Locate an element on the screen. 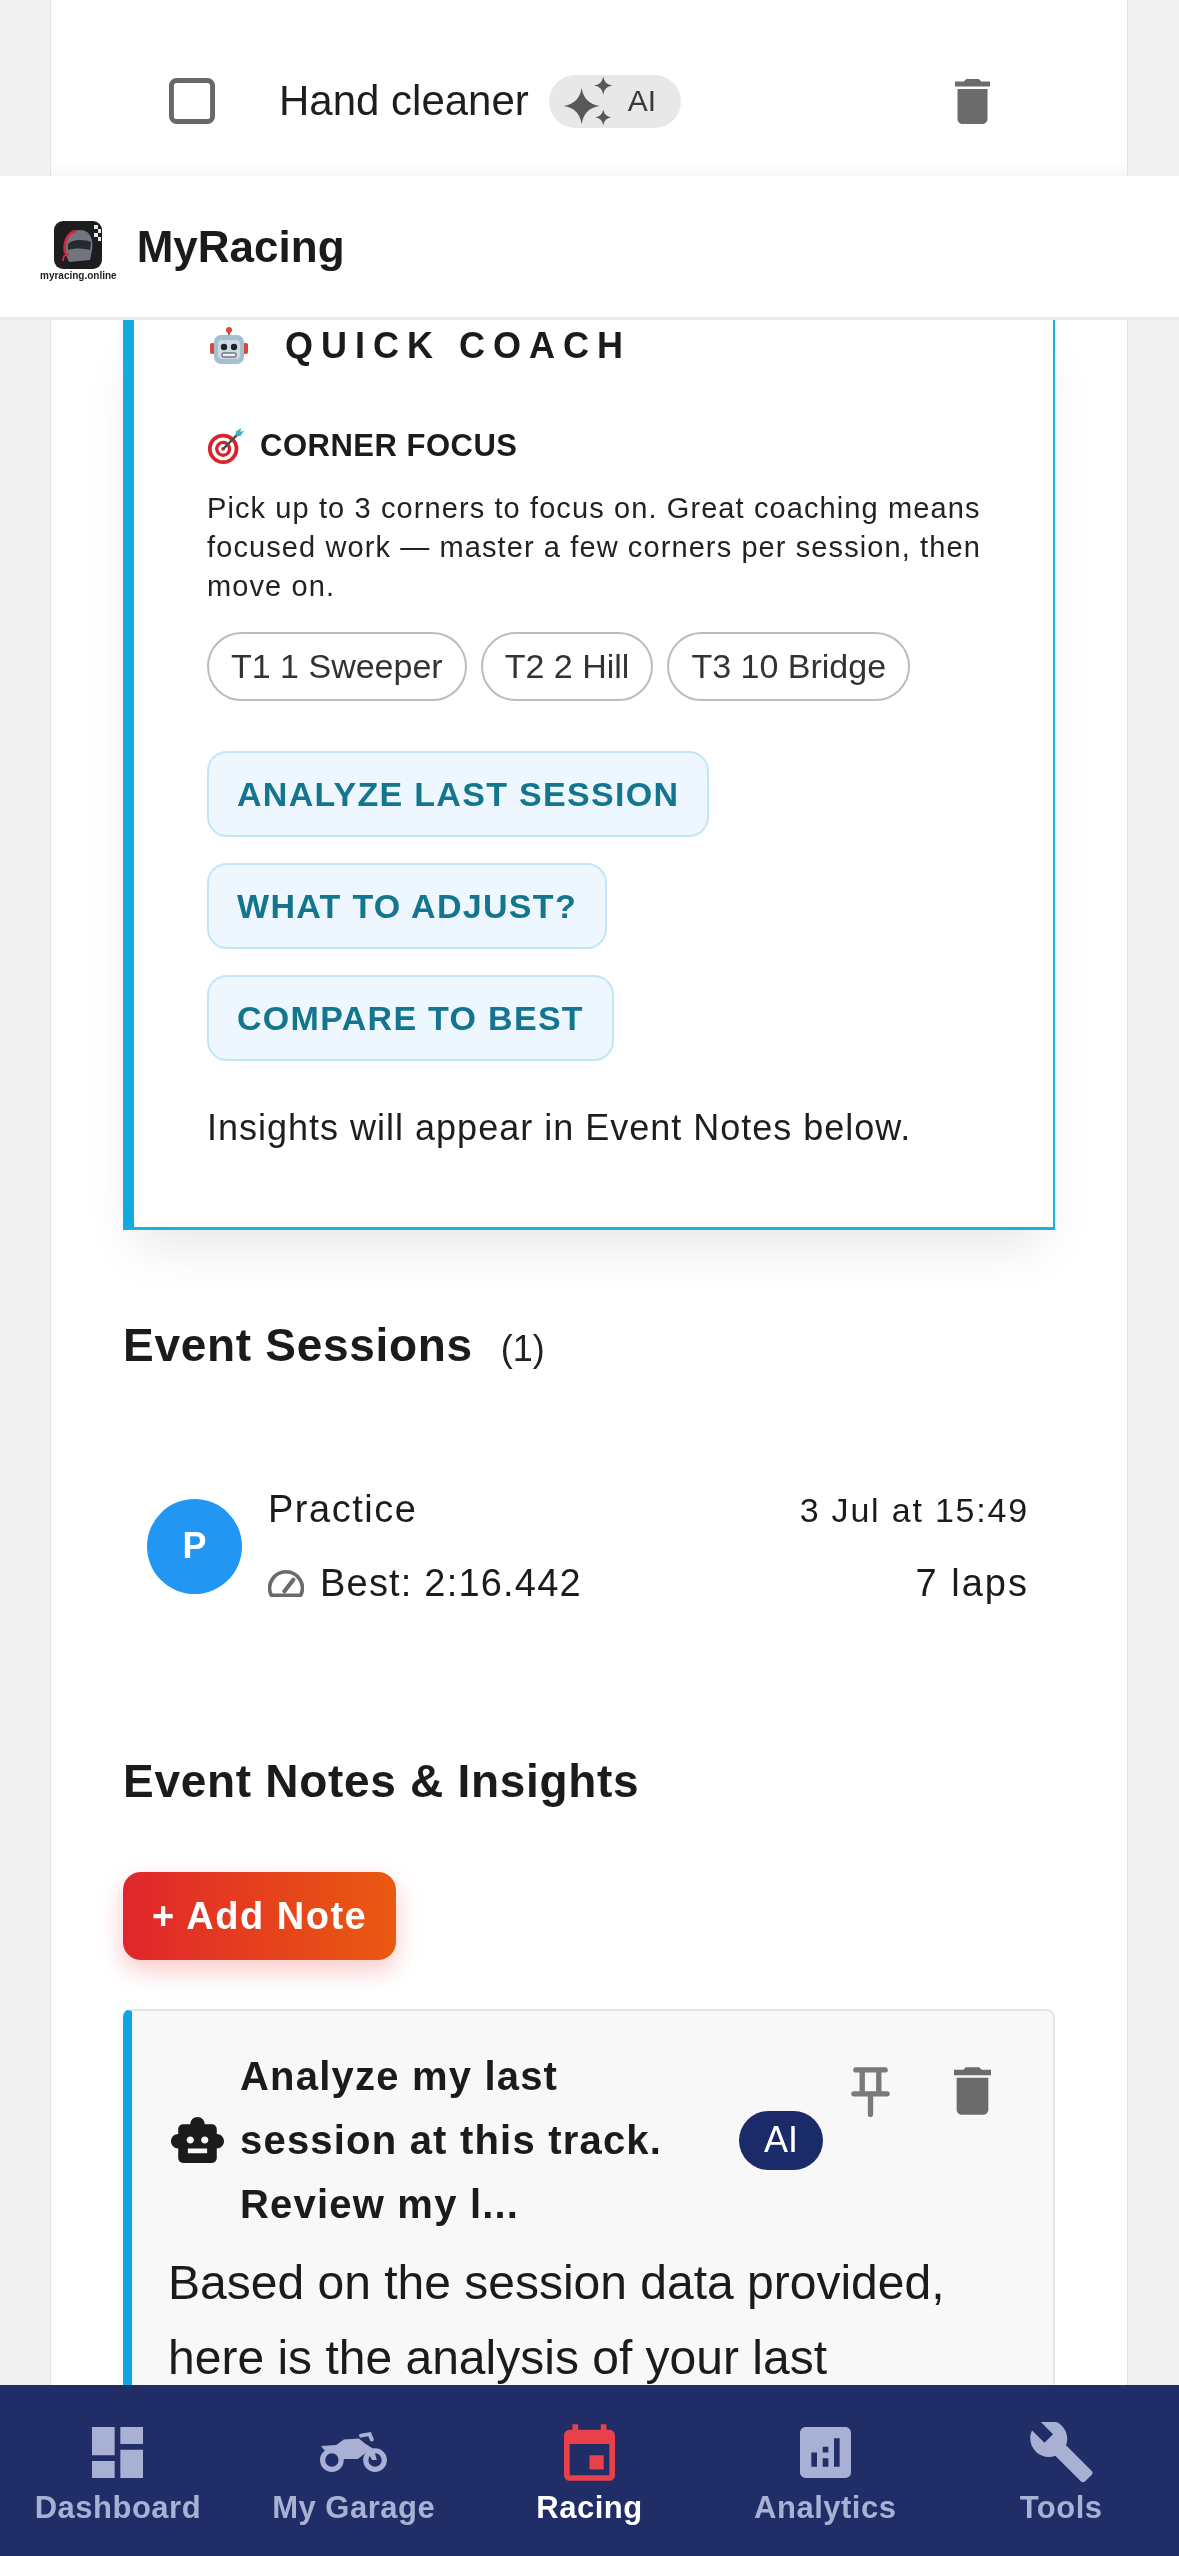 The image size is (1179, 2556). note-body: Based on the session data provided, here is the analysis of your last is located at coordinates (557, 2320).